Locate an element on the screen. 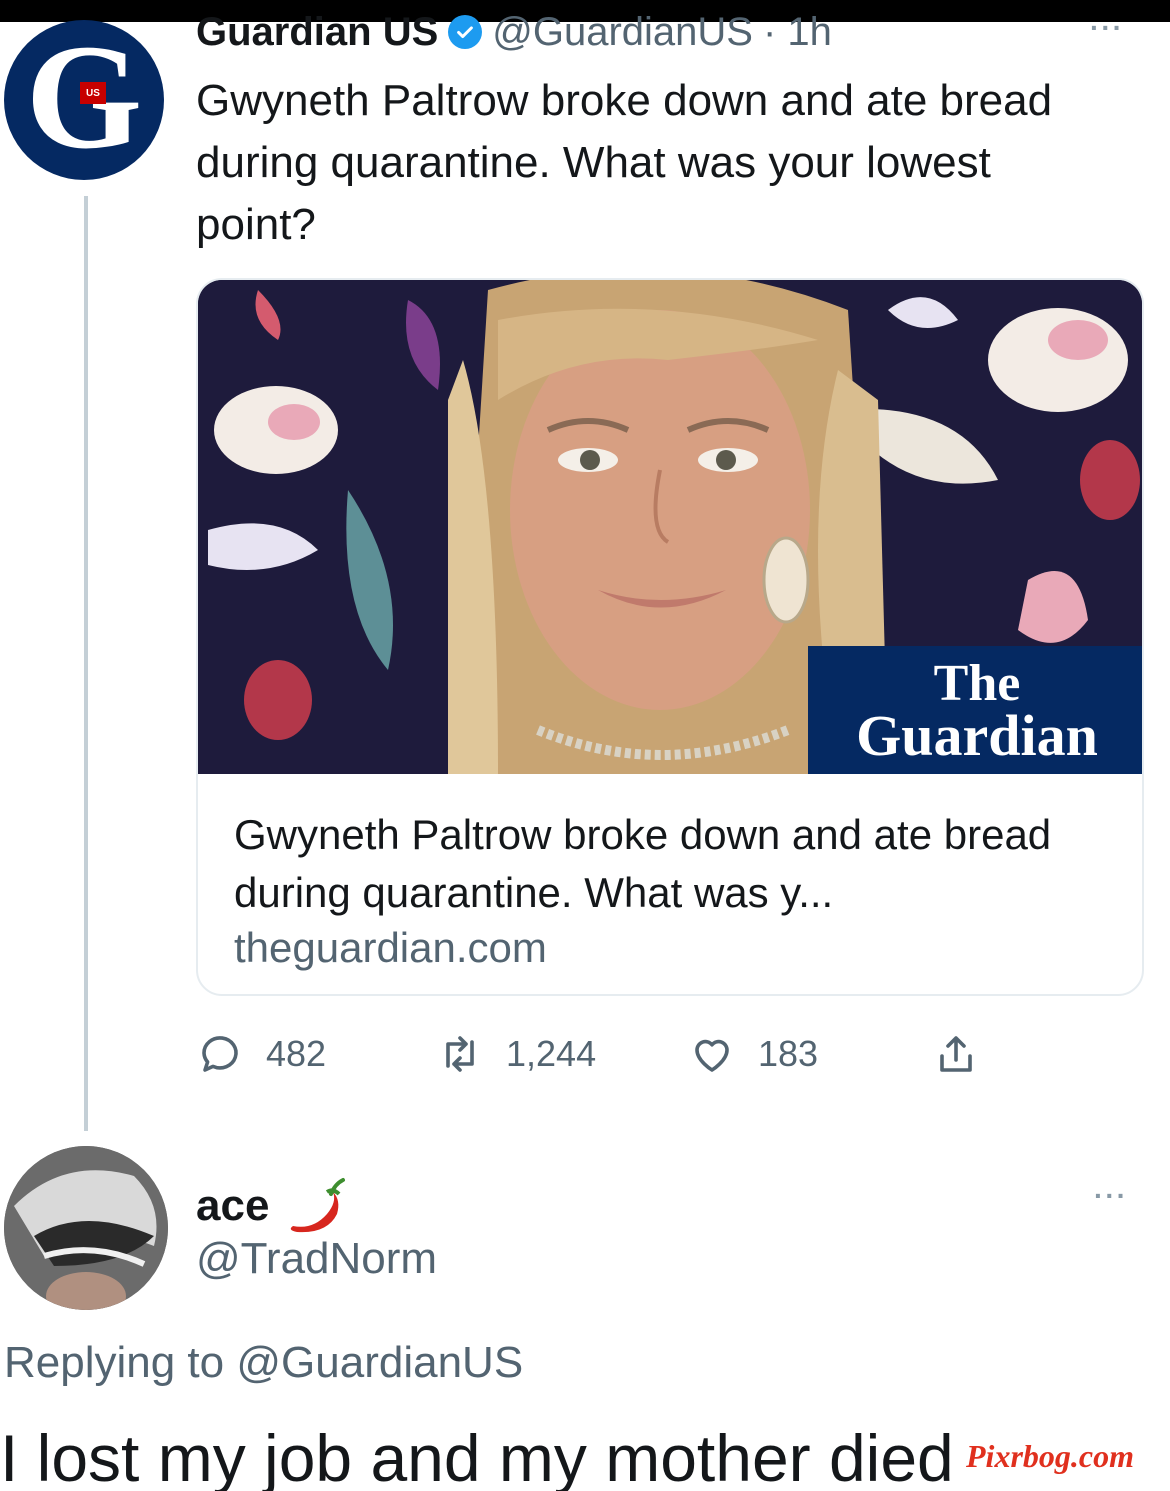  logo-line-2: Guardian is located at coordinates (977, 735).